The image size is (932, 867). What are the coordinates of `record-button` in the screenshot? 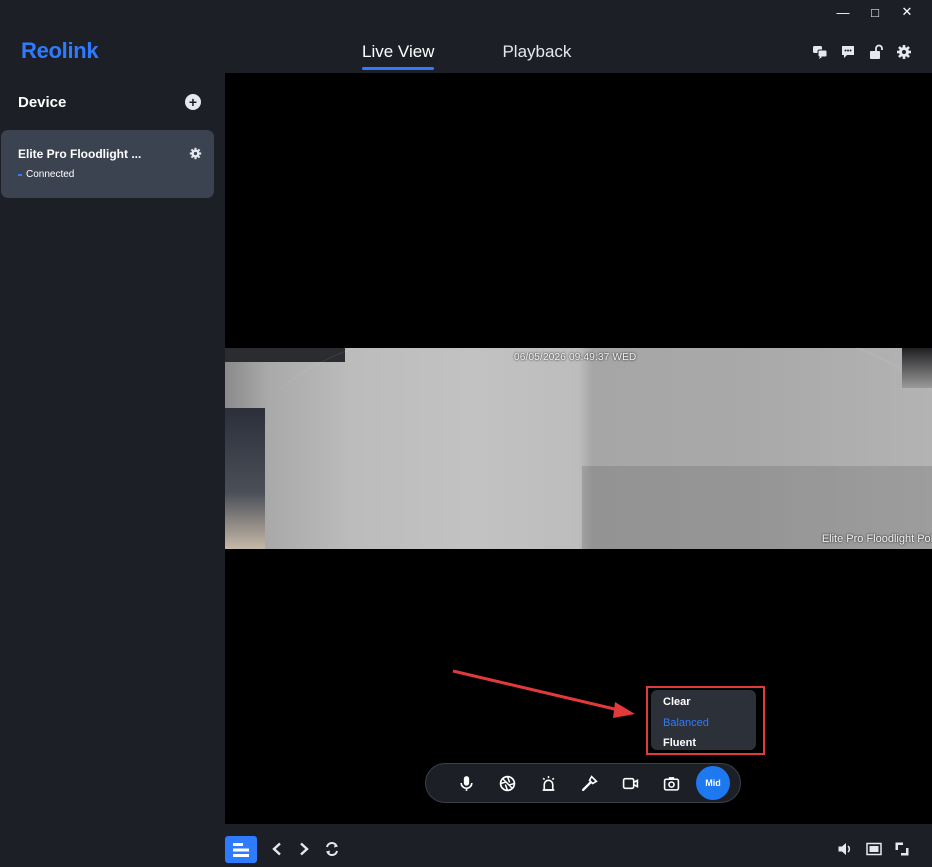 It's located at (630, 783).